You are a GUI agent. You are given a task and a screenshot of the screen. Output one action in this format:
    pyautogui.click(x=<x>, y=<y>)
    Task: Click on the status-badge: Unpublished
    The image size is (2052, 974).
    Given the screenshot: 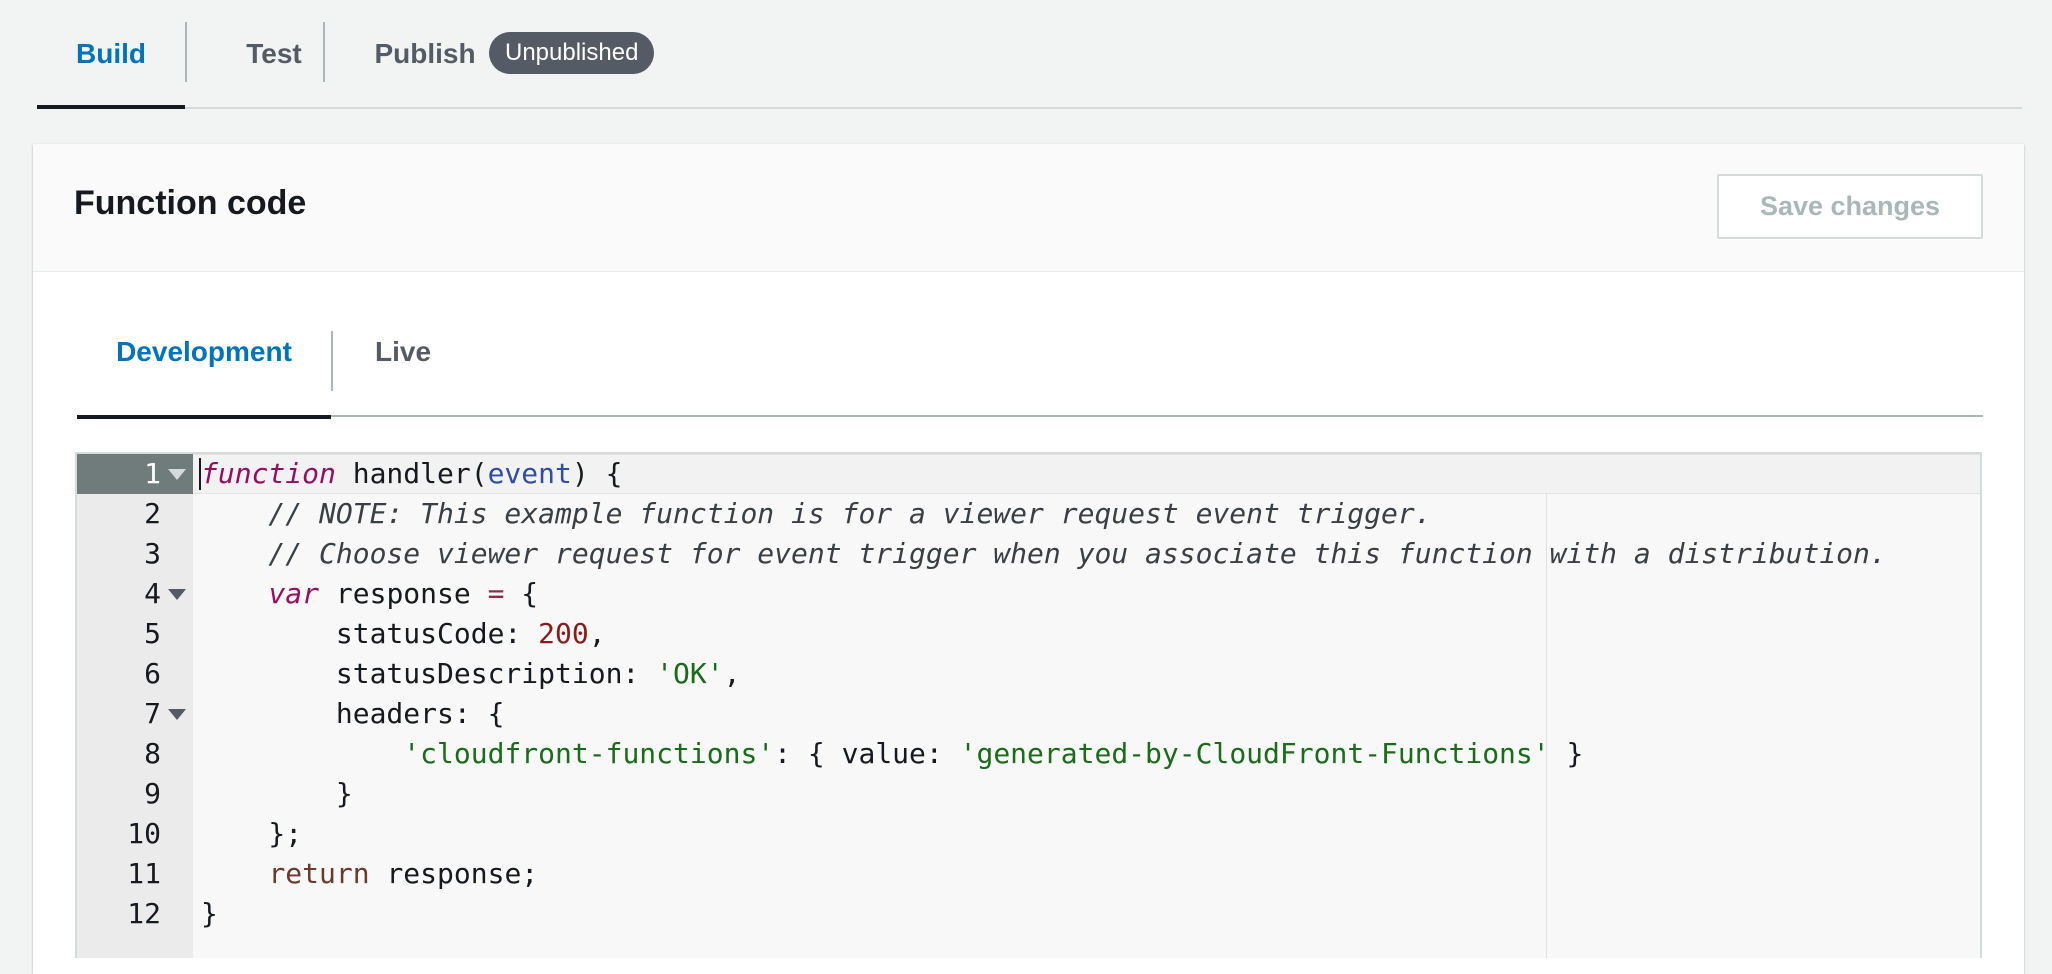 What is the action you would take?
    pyautogui.click(x=572, y=53)
    